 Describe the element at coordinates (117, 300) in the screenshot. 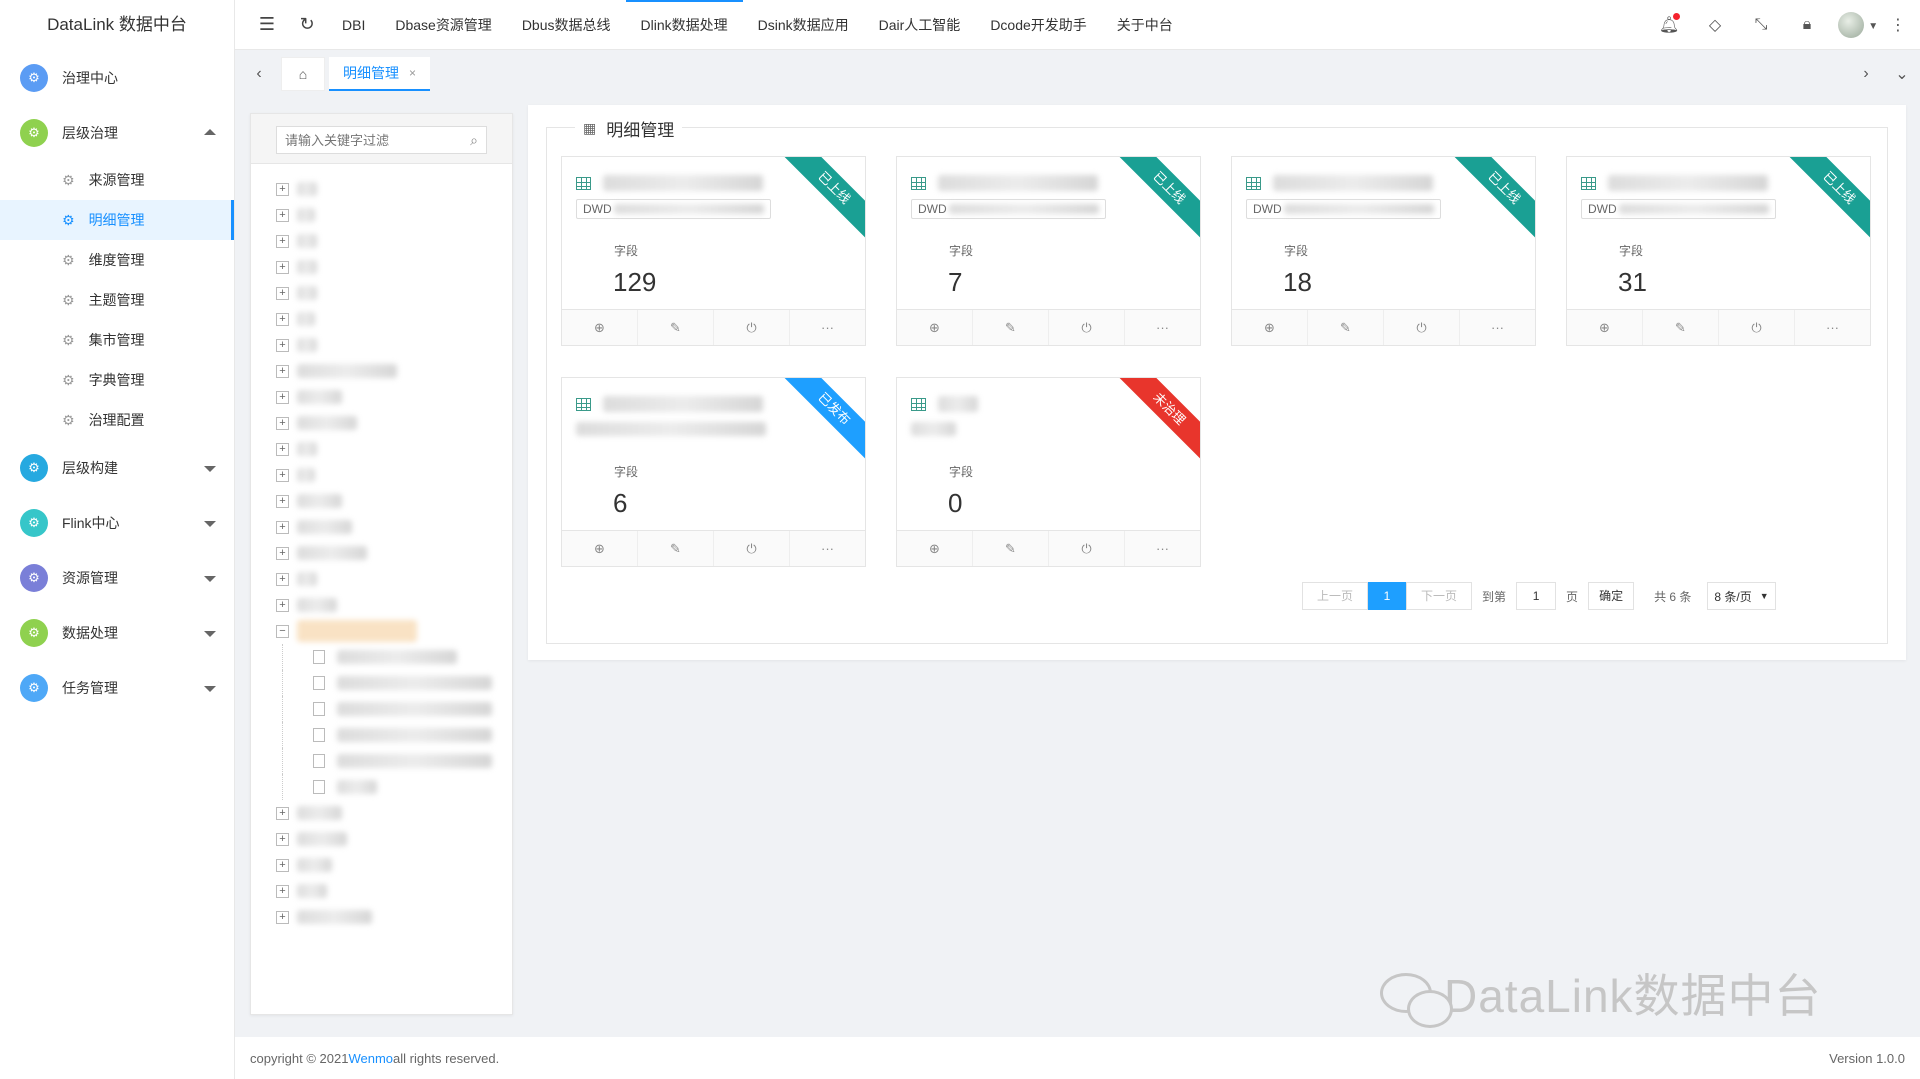

I see `sidebar-item-3: ⚙ 主题管理` at that location.